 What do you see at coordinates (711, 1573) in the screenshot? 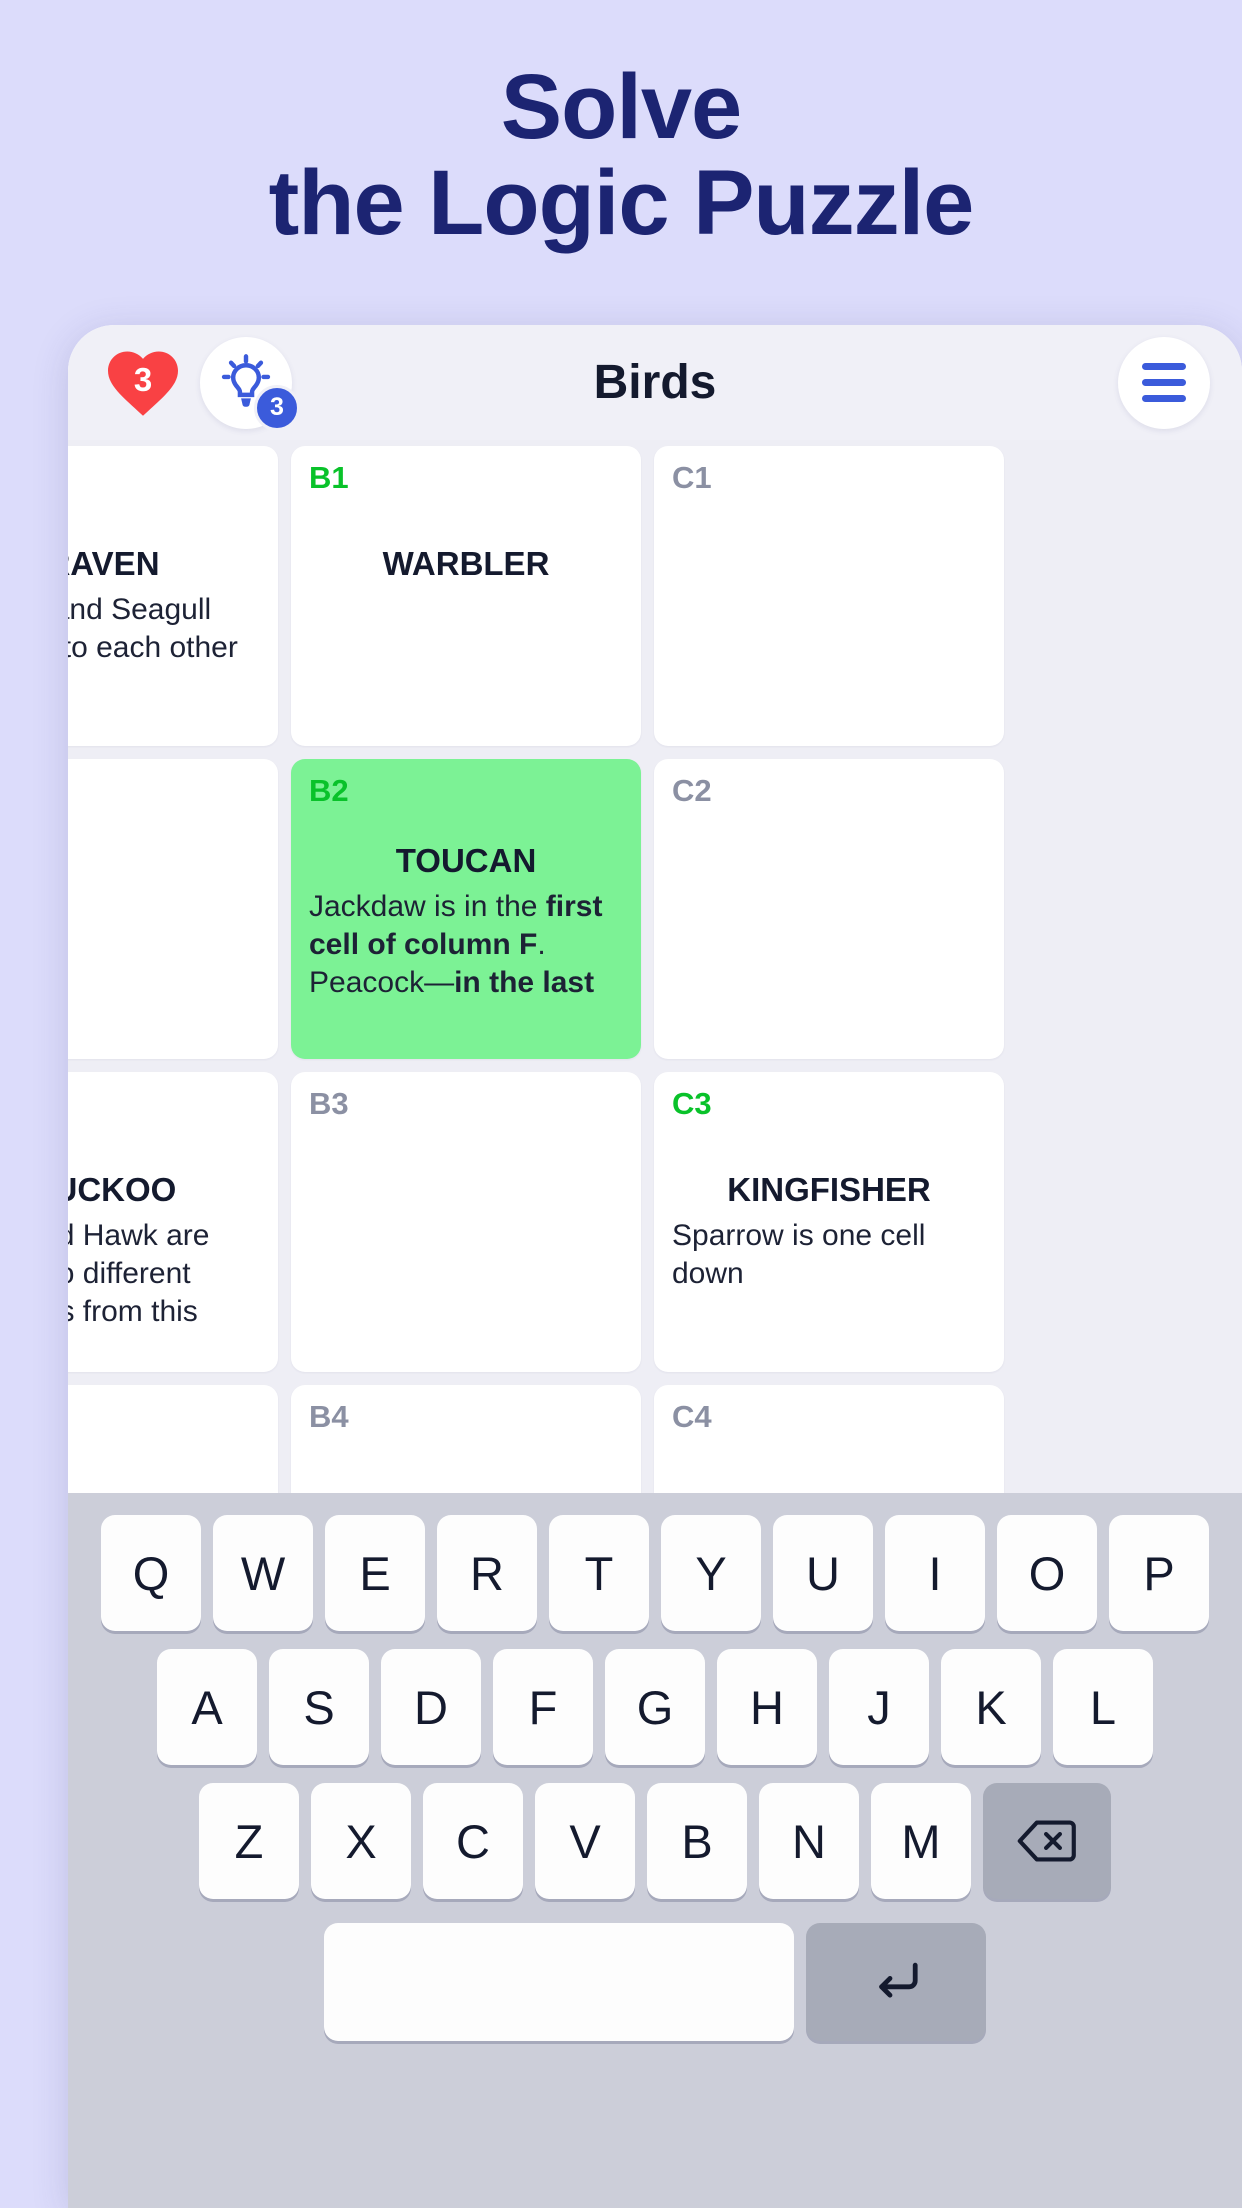
I see `key-y: Y` at bounding box center [711, 1573].